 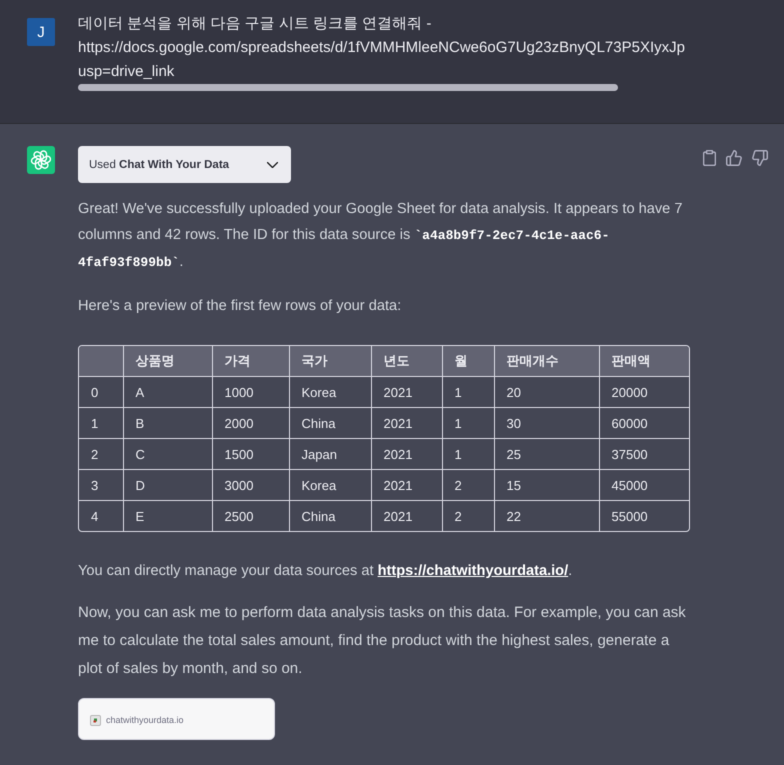 What do you see at coordinates (167, 392) in the screenshot?
I see `table-cell: A` at bounding box center [167, 392].